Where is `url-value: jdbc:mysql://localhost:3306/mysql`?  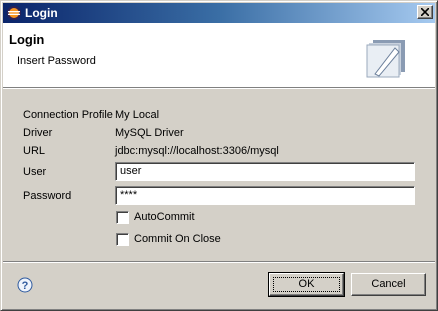
url-value: jdbc:mysql://localhost:3306/mysql is located at coordinates (197, 151).